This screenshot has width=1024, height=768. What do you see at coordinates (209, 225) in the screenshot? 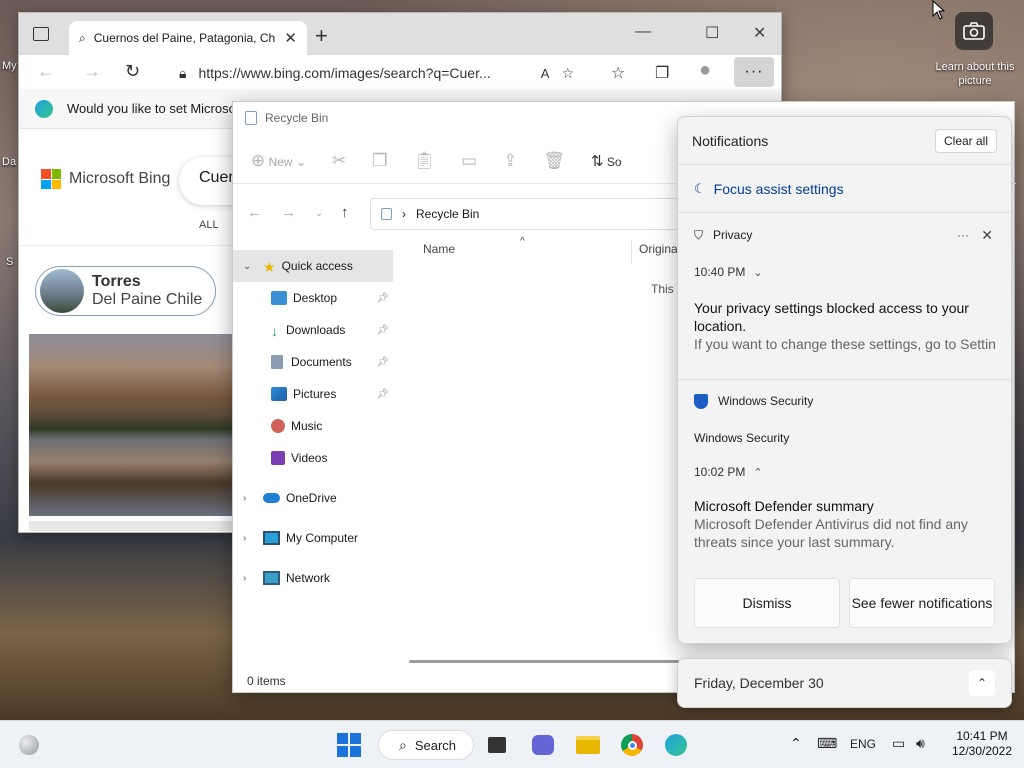
I see `bing-nav-all: ALL` at bounding box center [209, 225].